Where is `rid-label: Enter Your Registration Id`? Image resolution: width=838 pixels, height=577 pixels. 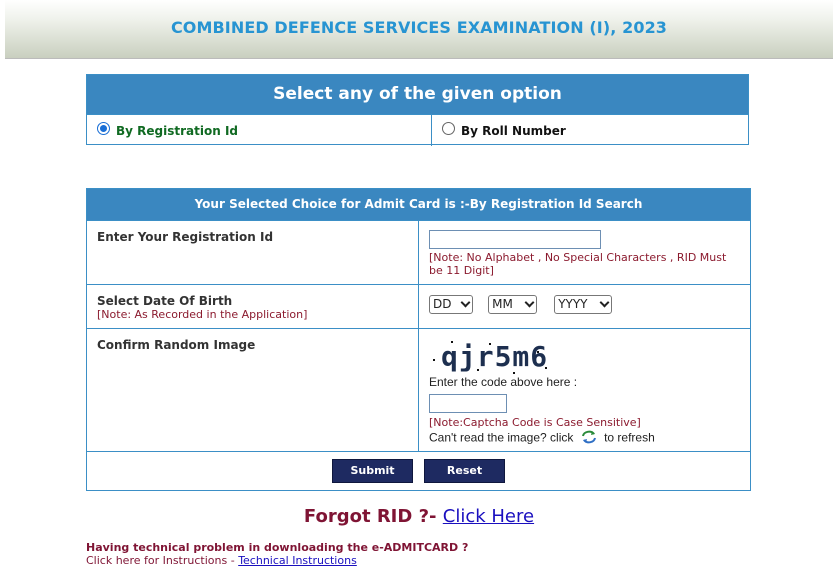
rid-label: Enter Your Registration Id is located at coordinates (185, 237).